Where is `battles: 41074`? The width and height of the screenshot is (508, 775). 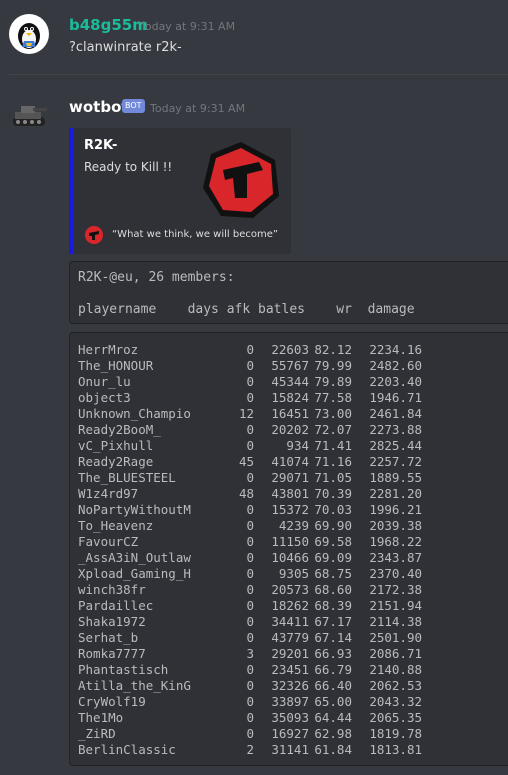
battles: 41074 is located at coordinates (290, 461).